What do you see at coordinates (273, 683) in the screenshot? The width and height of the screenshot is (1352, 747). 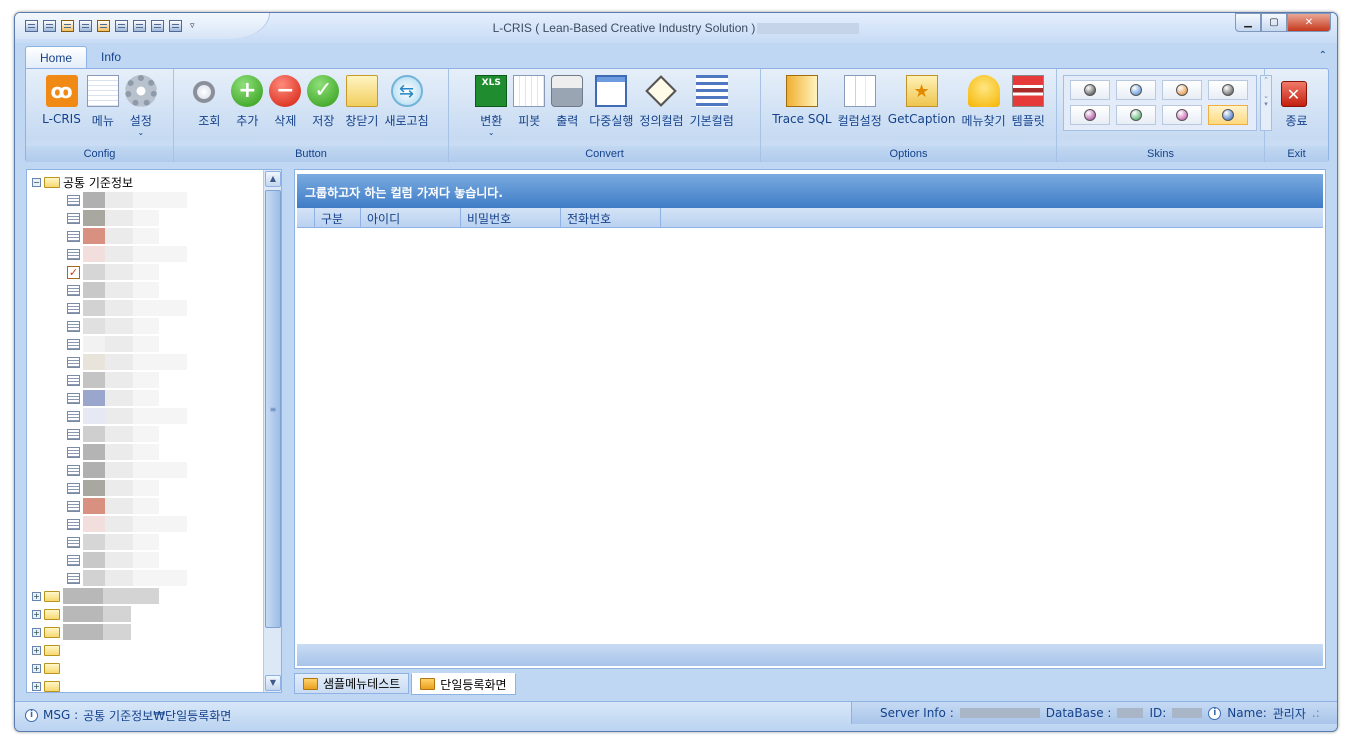 I see `scroll-down-icon: ▼` at bounding box center [273, 683].